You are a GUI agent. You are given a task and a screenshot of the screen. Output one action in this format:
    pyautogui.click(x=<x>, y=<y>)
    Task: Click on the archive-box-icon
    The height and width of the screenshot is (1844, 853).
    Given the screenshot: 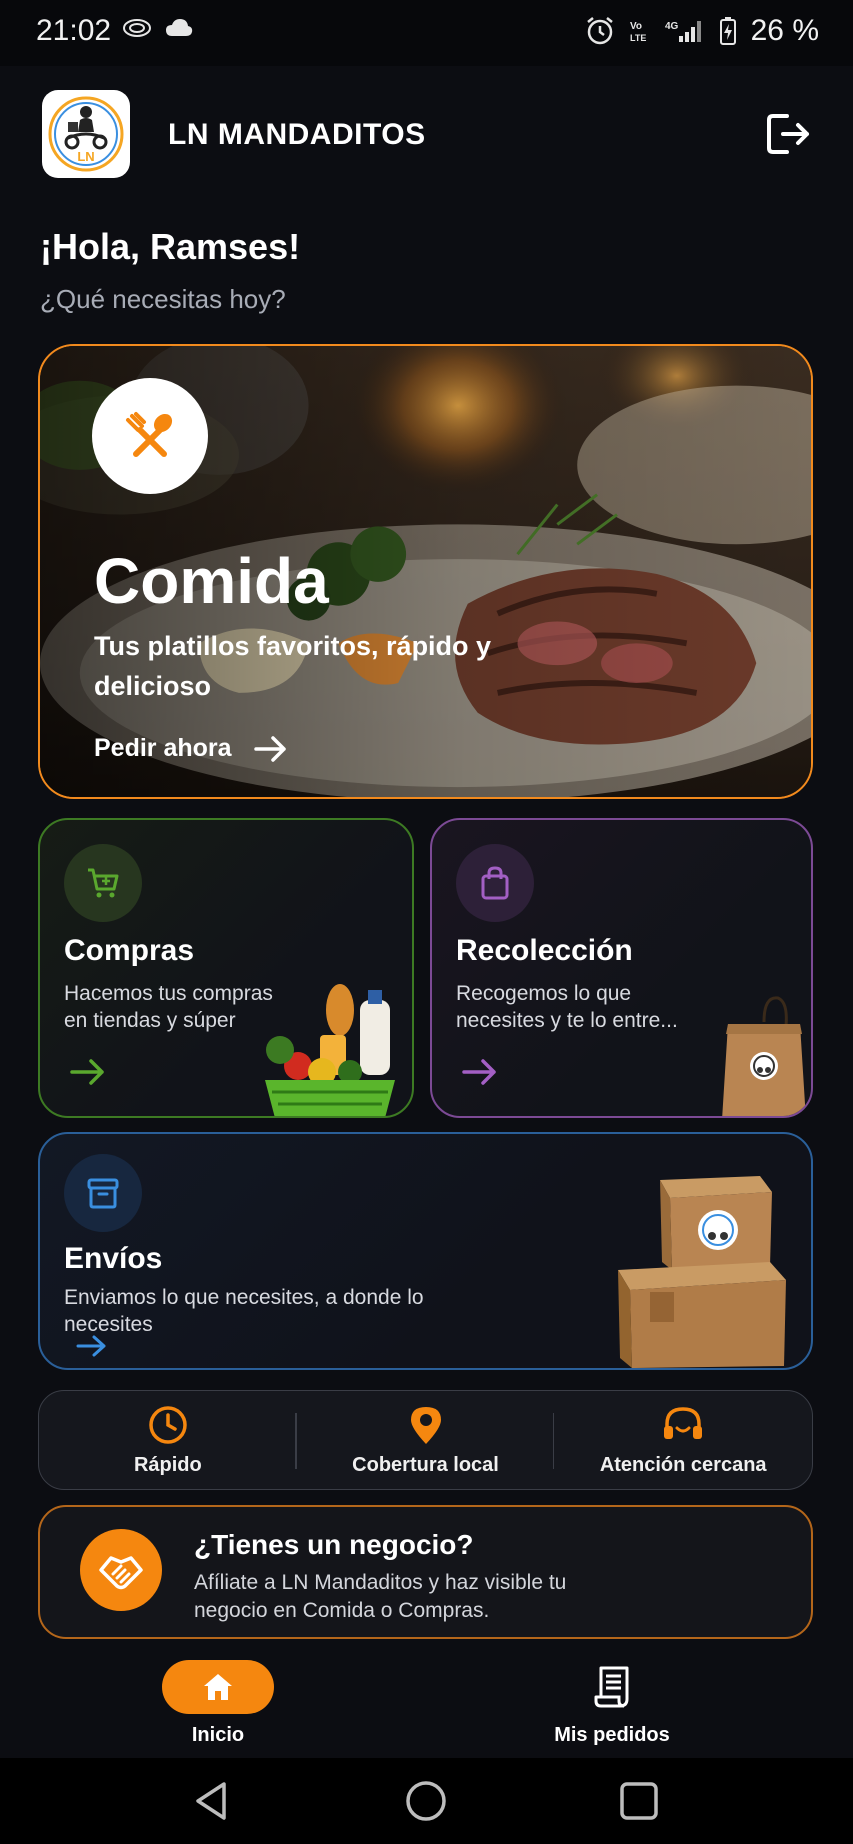 What is the action you would take?
    pyautogui.click(x=103, y=1193)
    